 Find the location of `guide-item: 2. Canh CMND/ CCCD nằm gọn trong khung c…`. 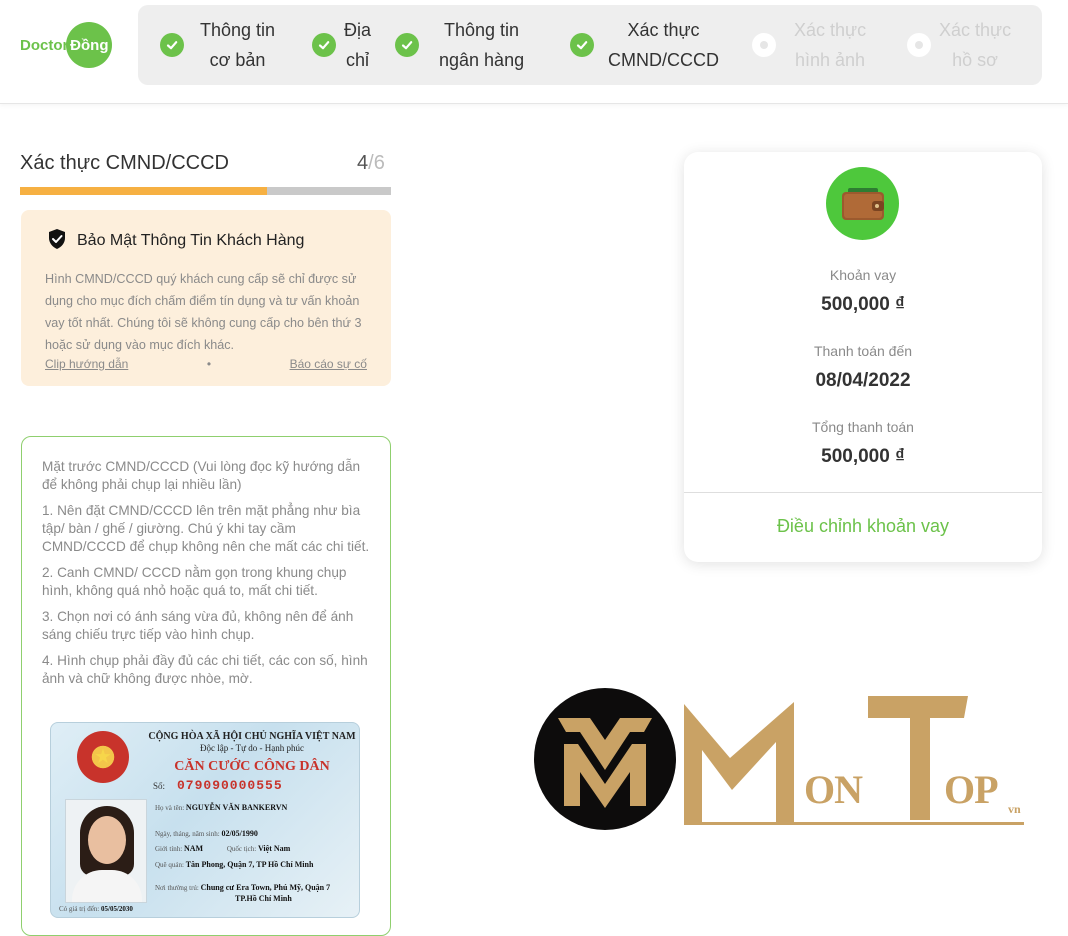

guide-item: 2. Canh CMND/ CCCD nằm gọn trong khung c… is located at coordinates (194, 581).